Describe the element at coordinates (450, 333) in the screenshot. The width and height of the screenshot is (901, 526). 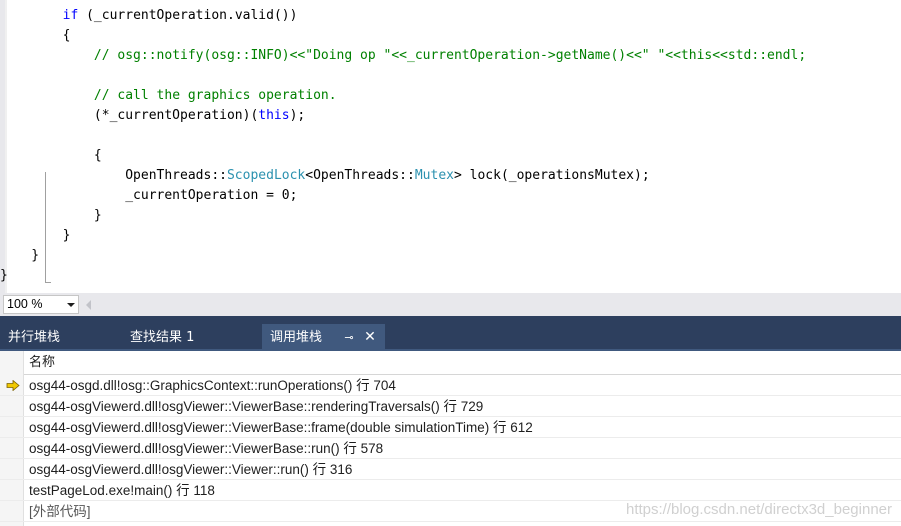
I see `tool-window-tab-strip: 并行堆栈 查找结果 1 调用堆栈 ⊸ ✕` at that location.